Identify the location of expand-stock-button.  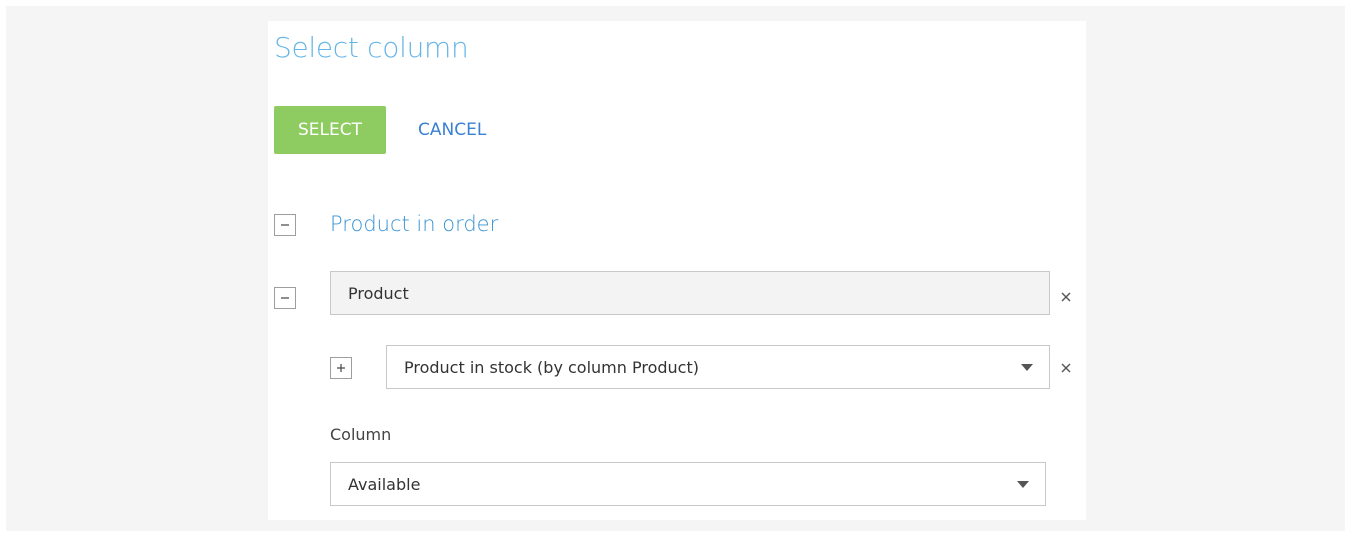
(341, 368).